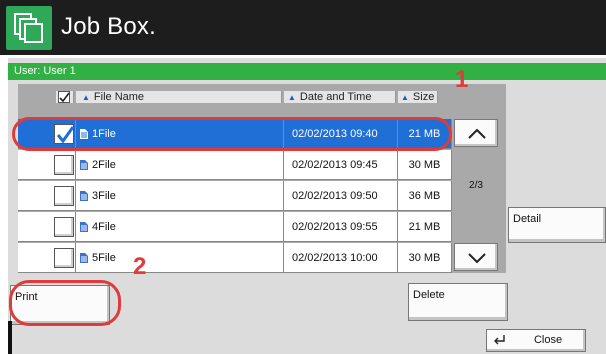  I want to click on page-title: Job Box., so click(108, 26).